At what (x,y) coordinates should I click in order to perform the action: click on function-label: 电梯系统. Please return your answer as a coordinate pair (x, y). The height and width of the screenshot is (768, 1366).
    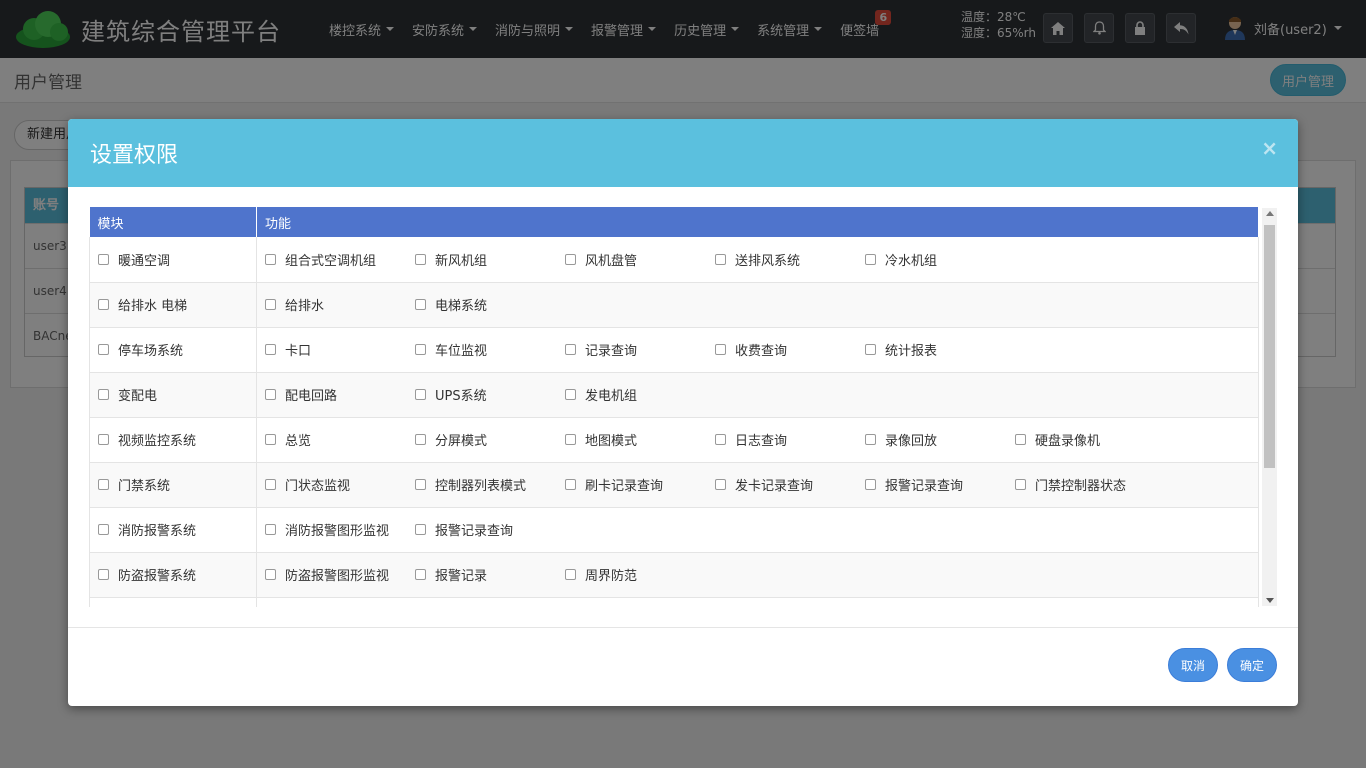
    Looking at the image, I should click on (461, 306).